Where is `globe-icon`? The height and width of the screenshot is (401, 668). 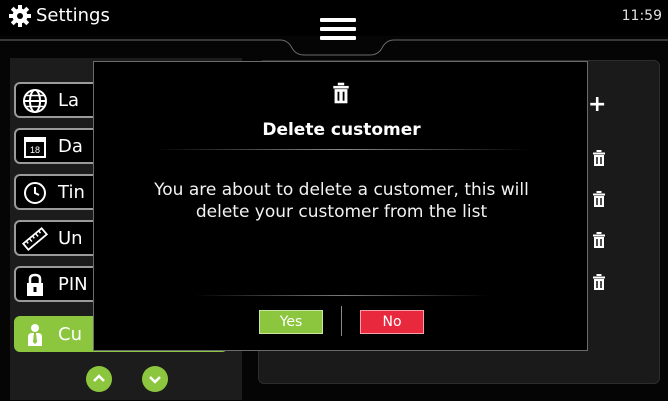 globe-icon is located at coordinates (35, 101).